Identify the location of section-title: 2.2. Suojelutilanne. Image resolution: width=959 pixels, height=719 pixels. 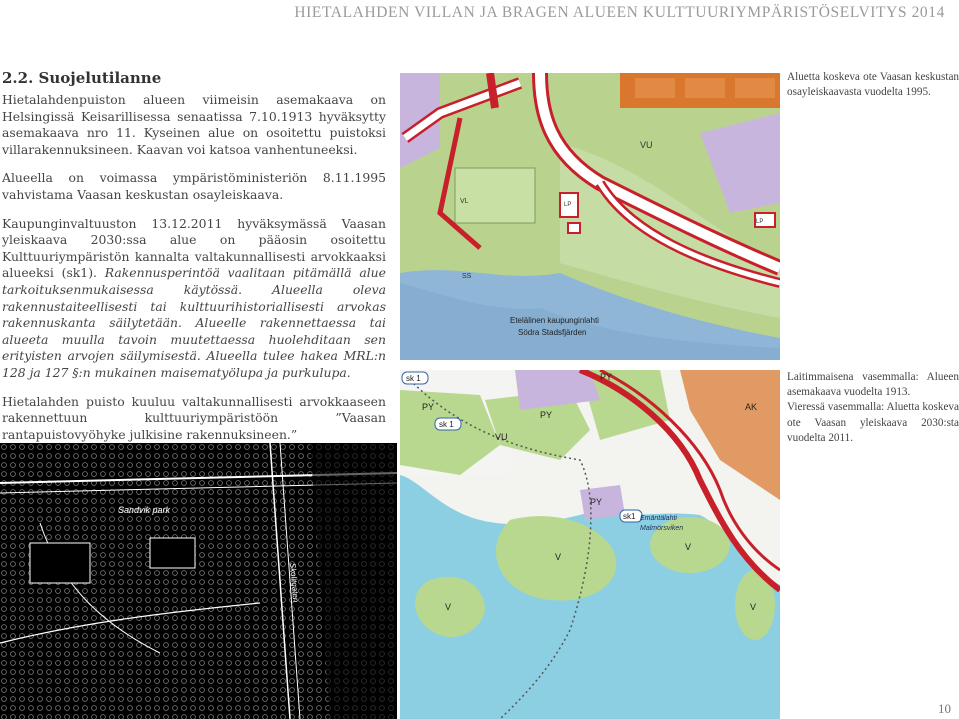
(82, 78).